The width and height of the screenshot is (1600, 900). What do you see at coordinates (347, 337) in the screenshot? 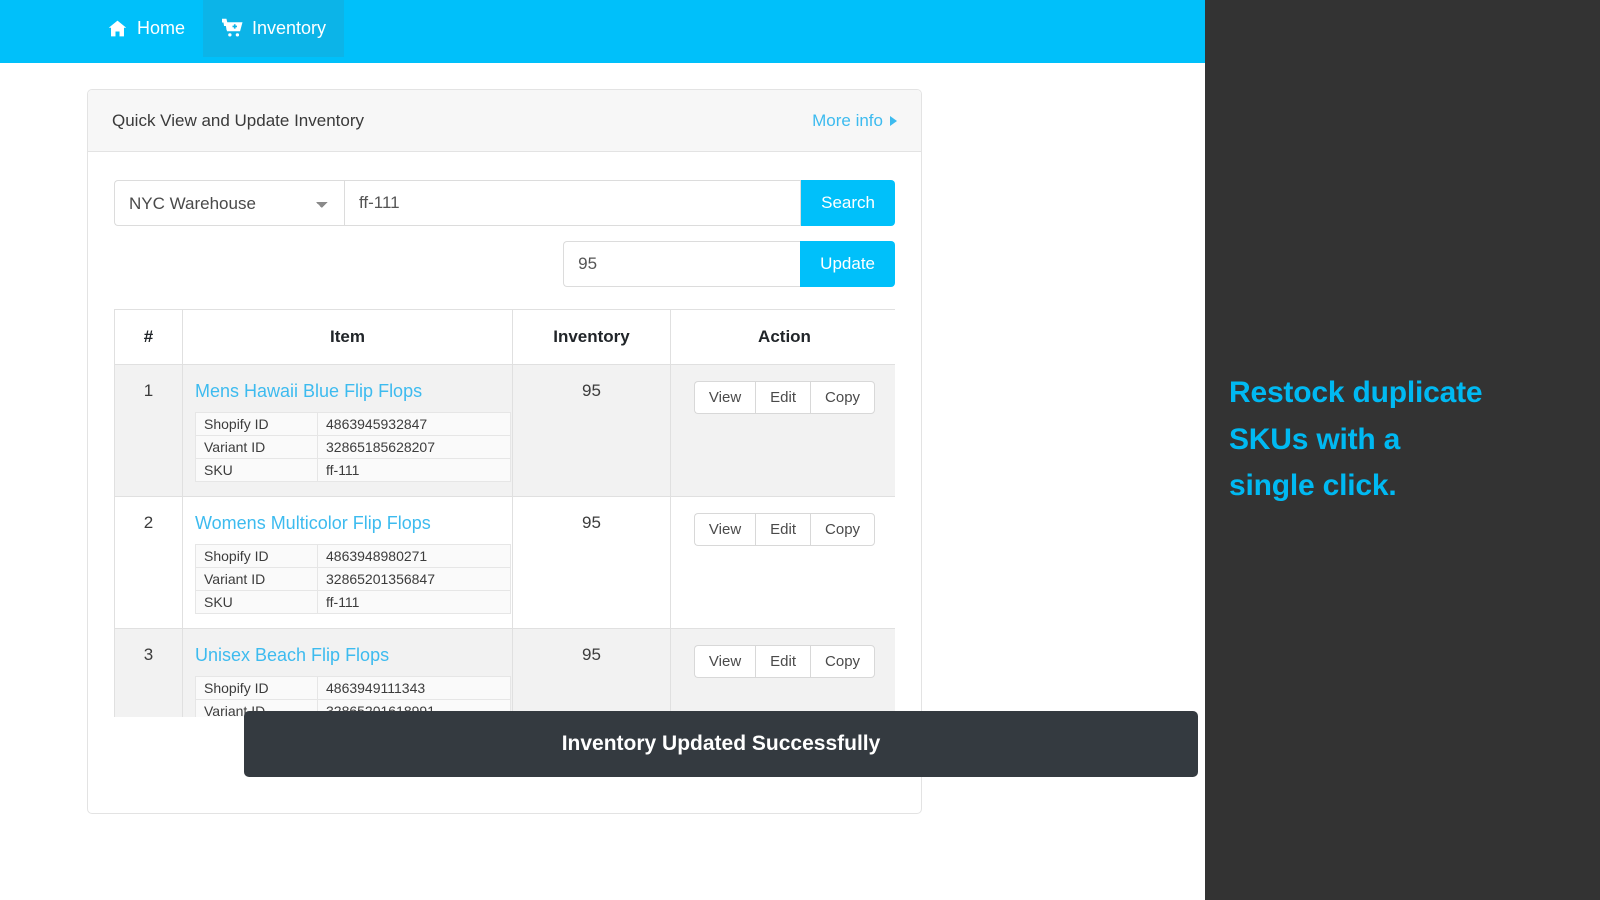
I see `column-header-item: Item` at bounding box center [347, 337].